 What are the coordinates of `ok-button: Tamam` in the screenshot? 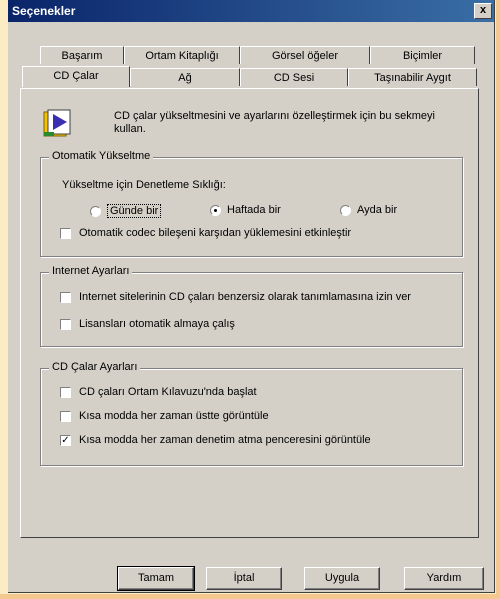 It's located at (156, 578).